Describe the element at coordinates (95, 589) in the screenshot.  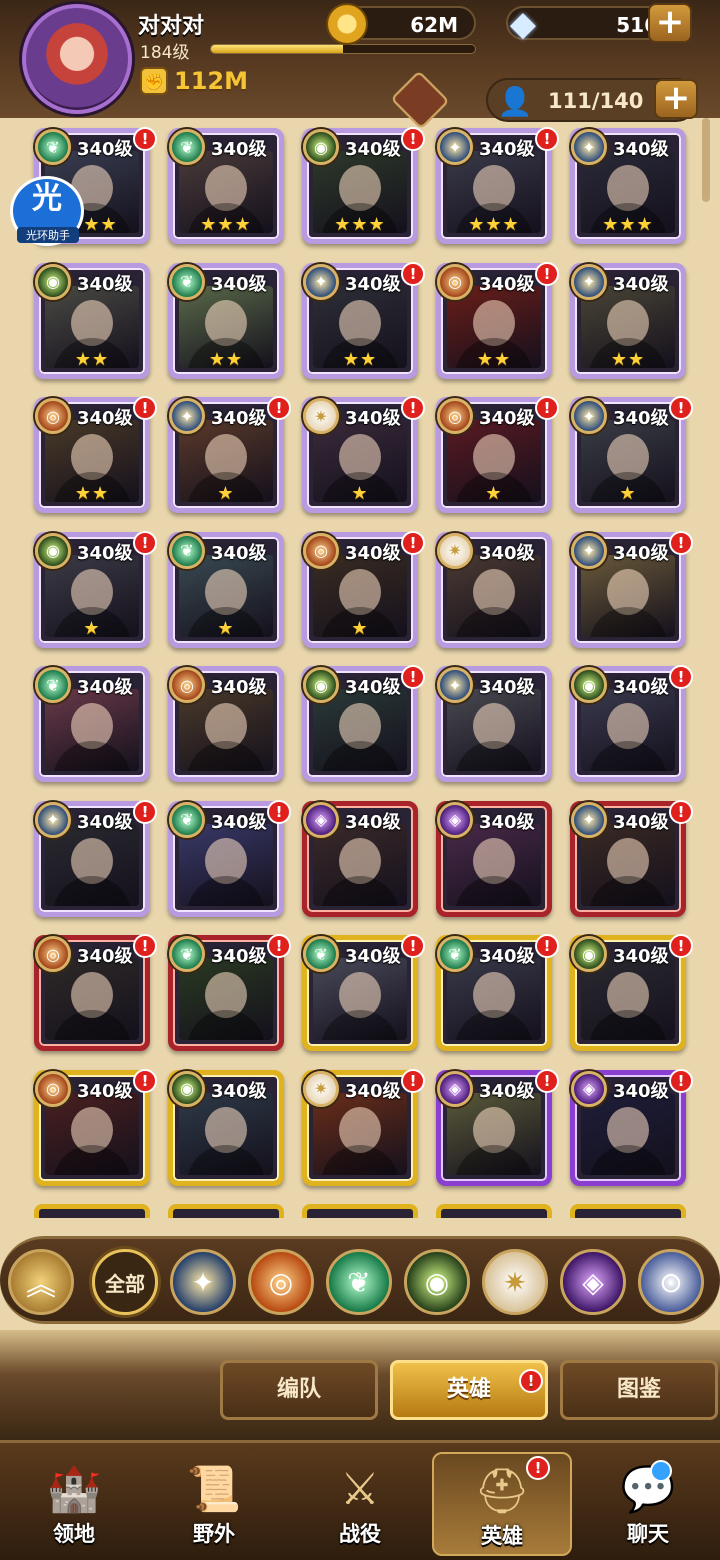
I see `hero-card: ◉ 340级 ★!` at that location.